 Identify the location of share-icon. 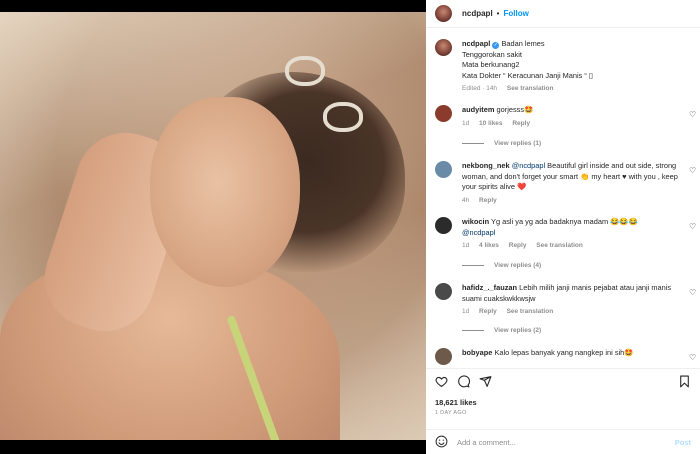
(485, 381).